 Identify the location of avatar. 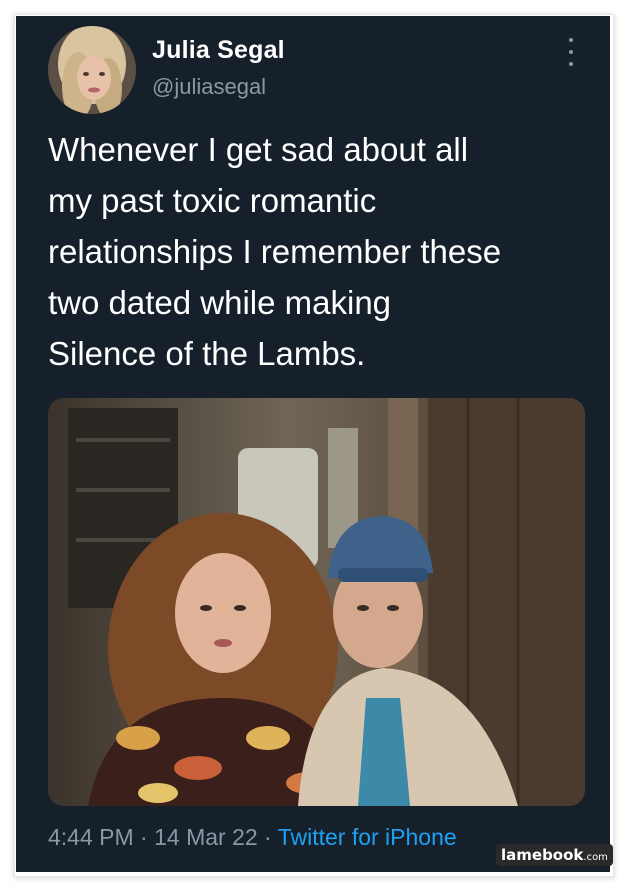
(92, 70).